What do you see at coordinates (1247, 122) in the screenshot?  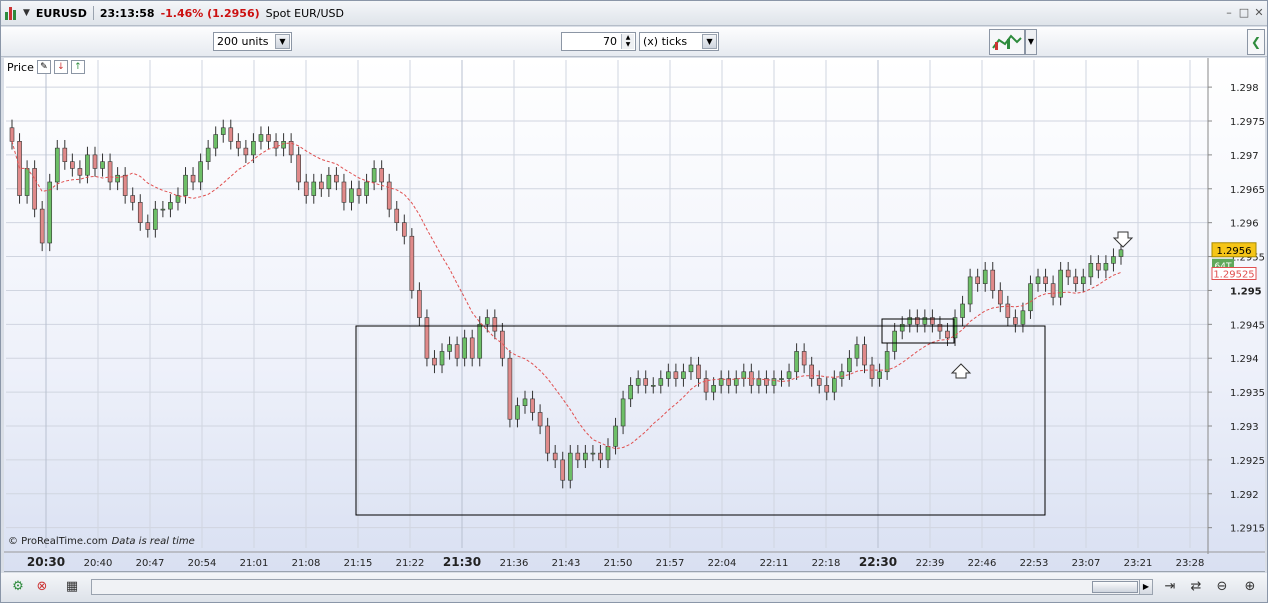 I see `y-tick-label: 1.2975` at bounding box center [1247, 122].